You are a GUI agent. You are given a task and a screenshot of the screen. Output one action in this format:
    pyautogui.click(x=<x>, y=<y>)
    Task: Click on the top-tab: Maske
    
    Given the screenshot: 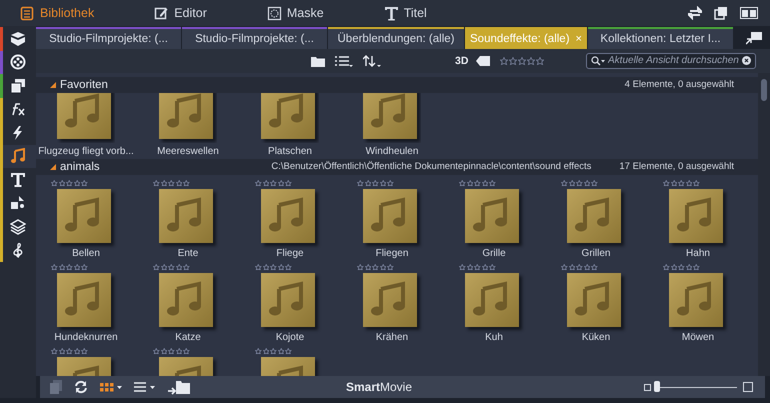 What is the action you would take?
    pyautogui.click(x=295, y=13)
    